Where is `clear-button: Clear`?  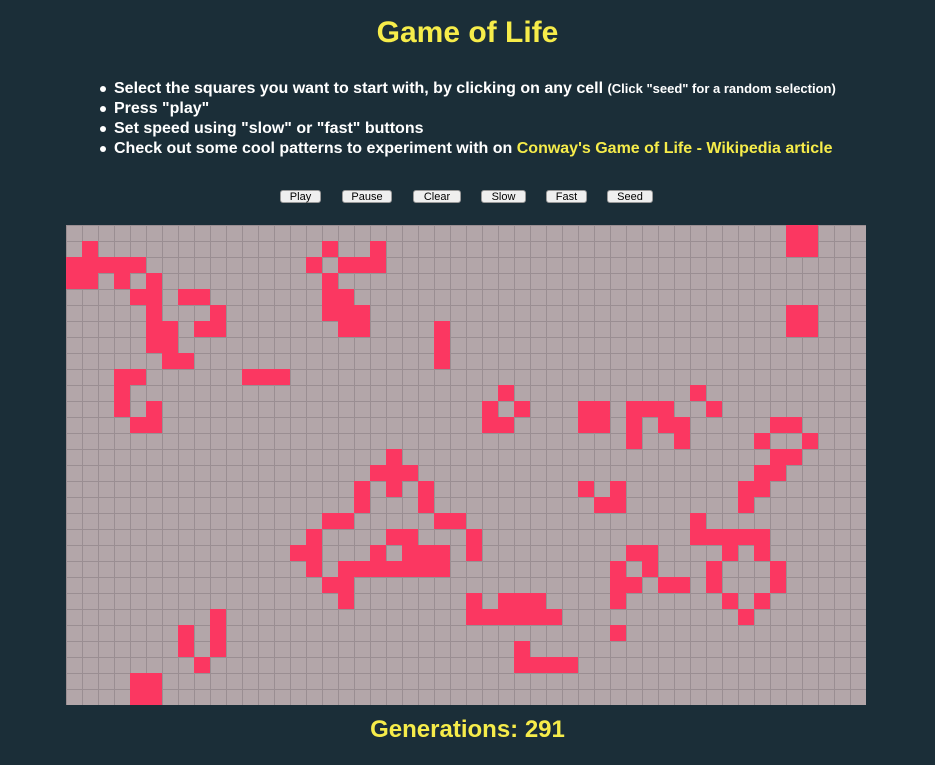 clear-button: Clear is located at coordinates (437, 196).